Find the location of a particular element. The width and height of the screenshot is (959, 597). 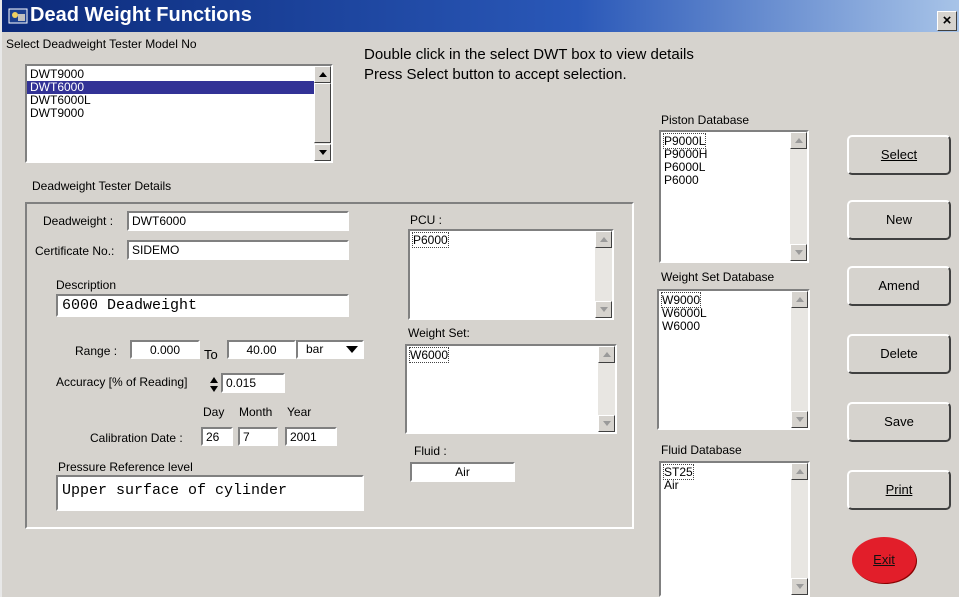

weight-set-label: Weight Set: is located at coordinates (439, 333).